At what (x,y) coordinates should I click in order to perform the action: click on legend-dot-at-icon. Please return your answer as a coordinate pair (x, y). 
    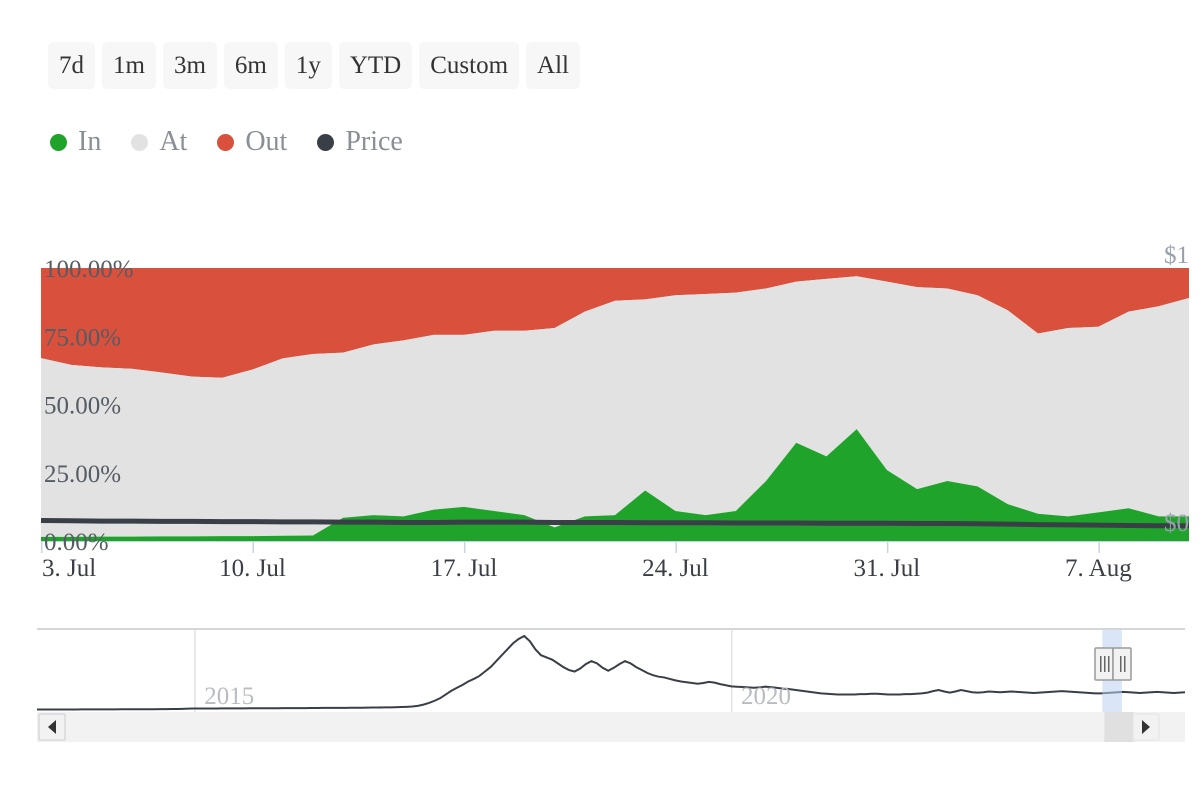
    Looking at the image, I should click on (140, 142).